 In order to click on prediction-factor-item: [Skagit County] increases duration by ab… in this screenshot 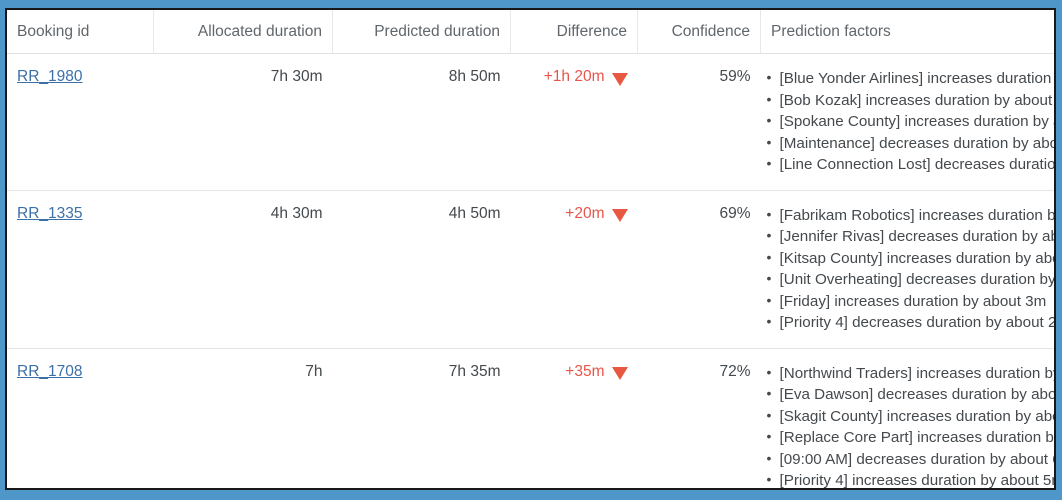, I will do `click(911, 416)`.